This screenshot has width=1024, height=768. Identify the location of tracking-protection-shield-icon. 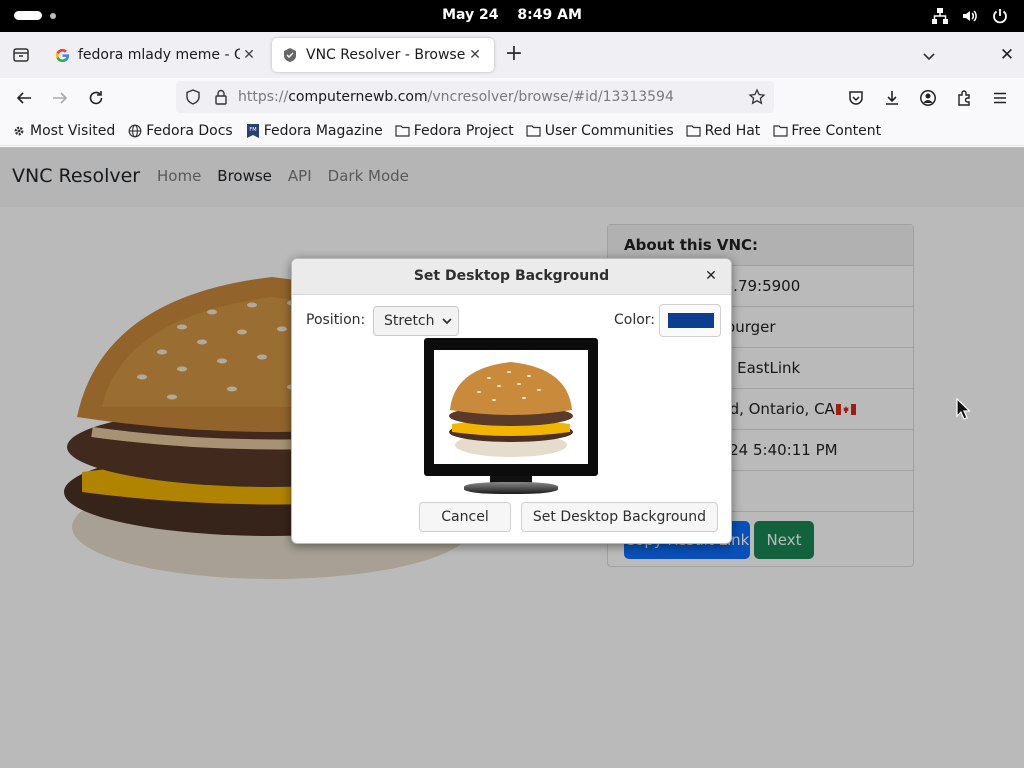
(193, 97).